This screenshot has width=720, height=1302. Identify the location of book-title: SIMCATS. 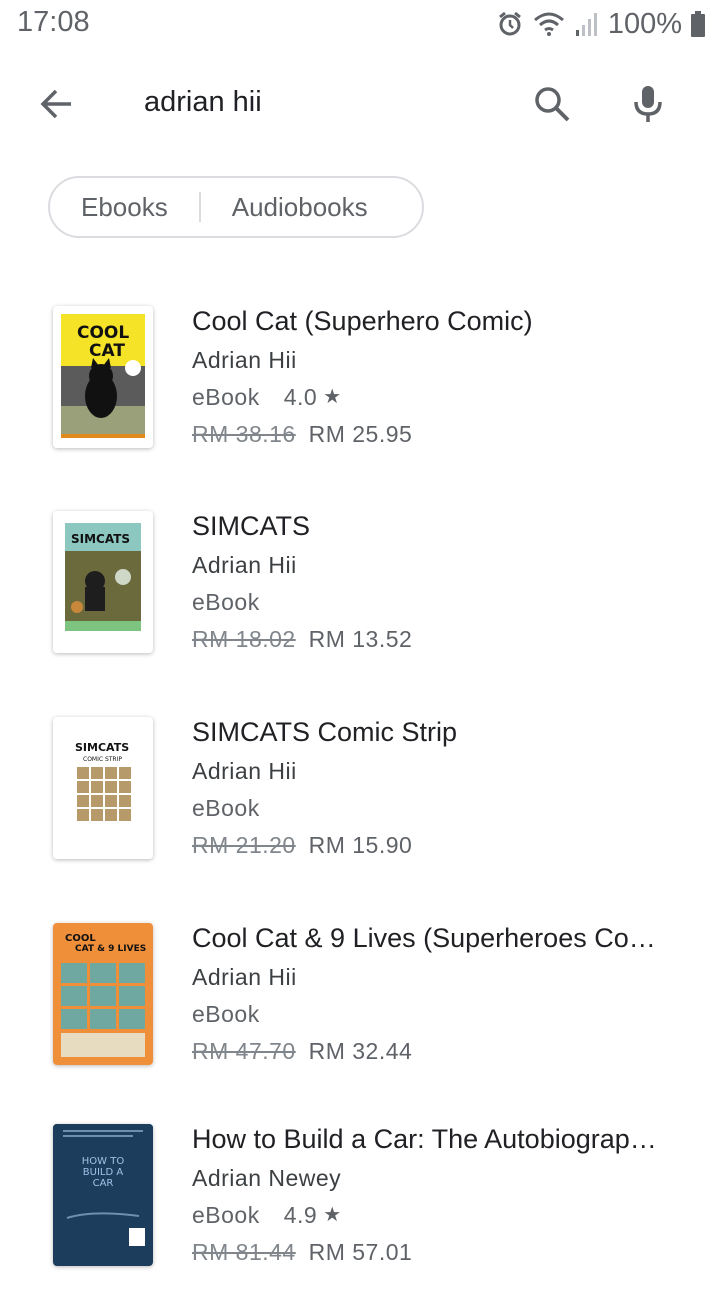
(251, 526).